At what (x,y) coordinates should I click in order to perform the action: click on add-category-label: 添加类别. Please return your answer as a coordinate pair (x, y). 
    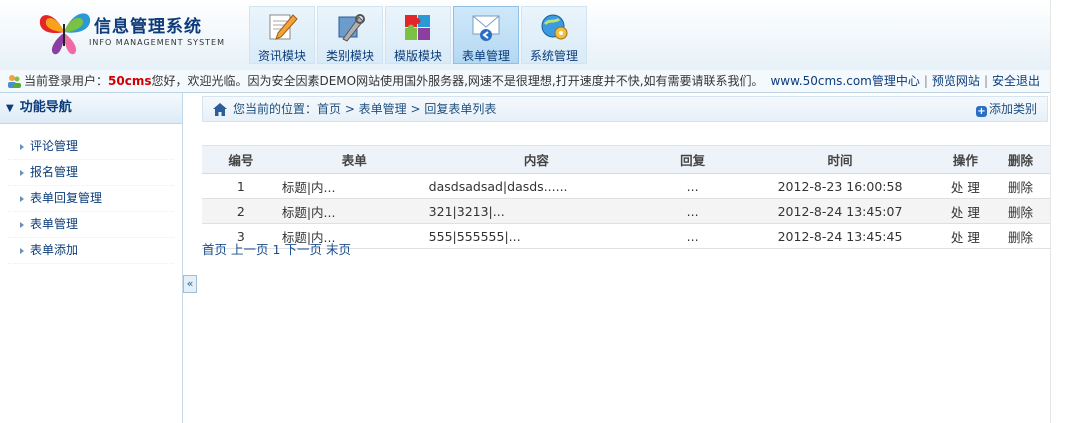
    Looking at the image, I should click on (1012, 109).